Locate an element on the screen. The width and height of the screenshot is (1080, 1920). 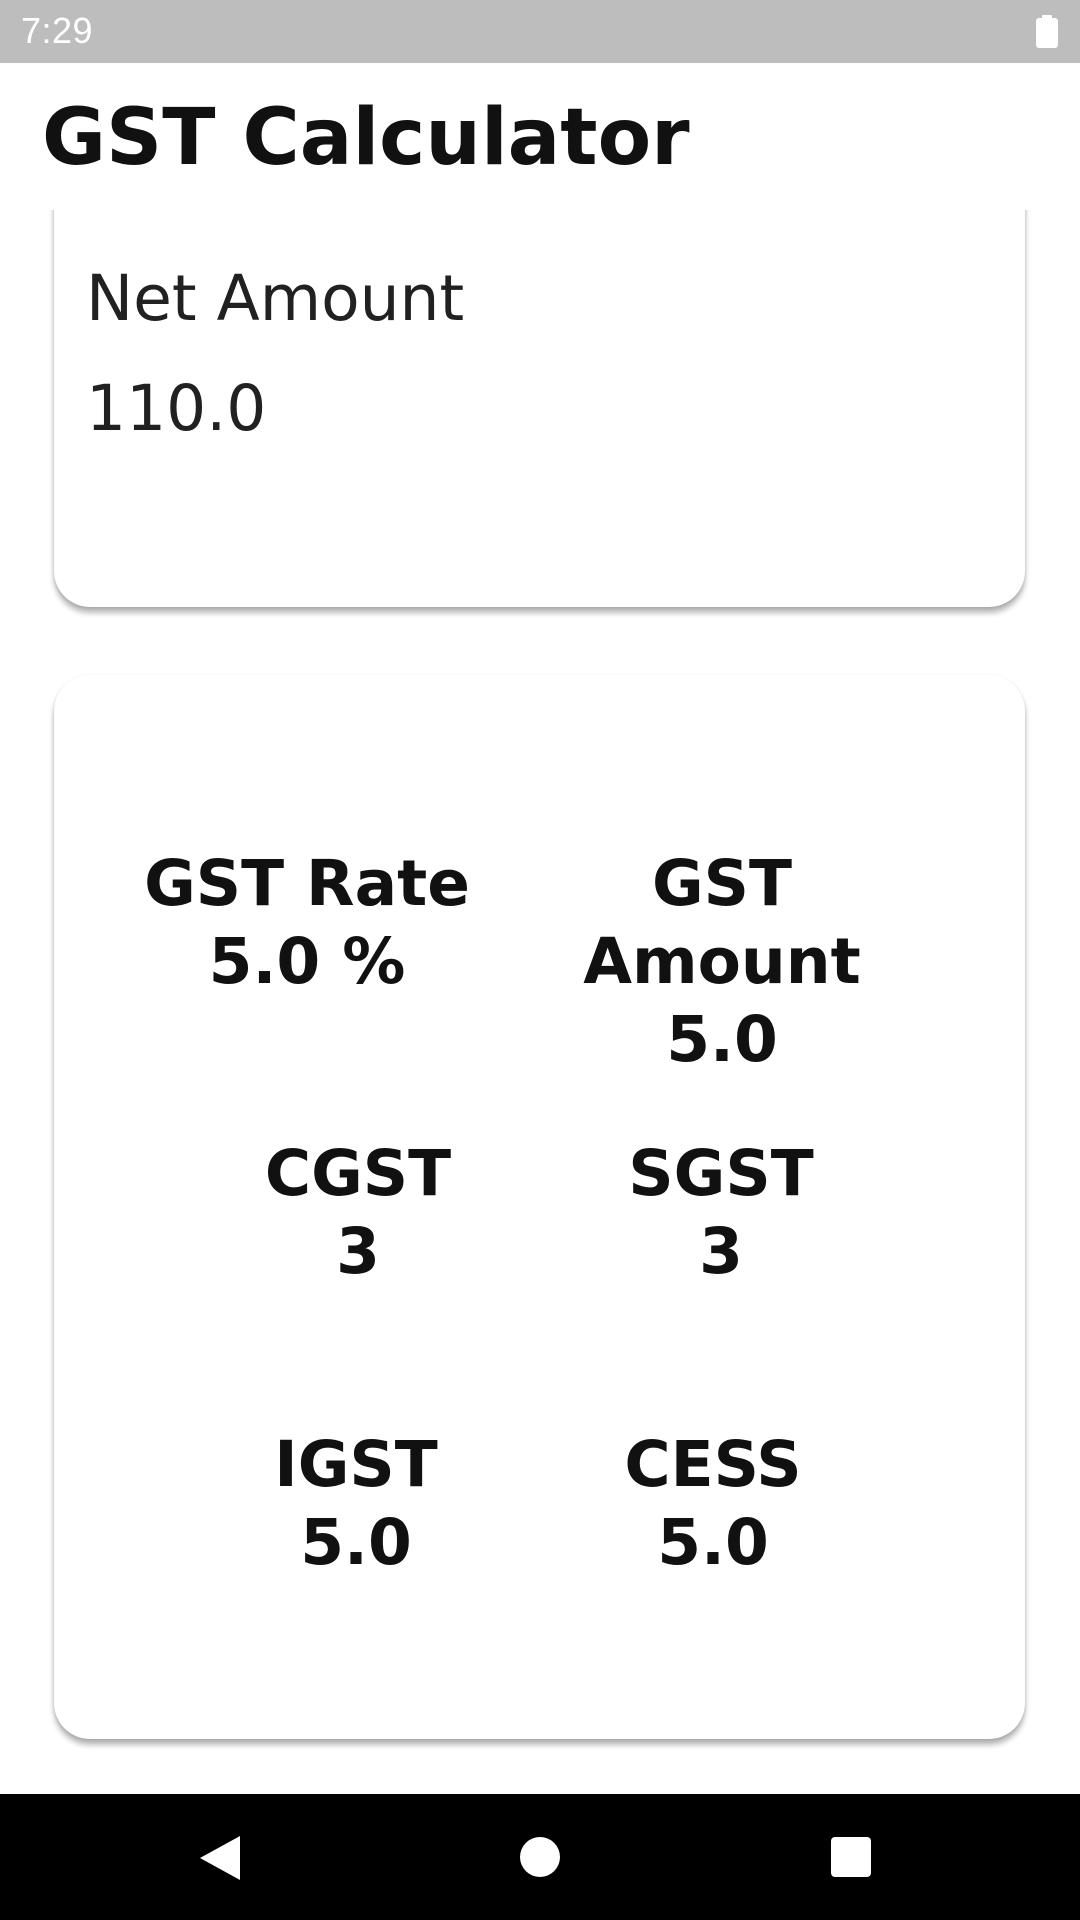
cess-cell: CESS 5.0 is located at coordinates (713, 1504).